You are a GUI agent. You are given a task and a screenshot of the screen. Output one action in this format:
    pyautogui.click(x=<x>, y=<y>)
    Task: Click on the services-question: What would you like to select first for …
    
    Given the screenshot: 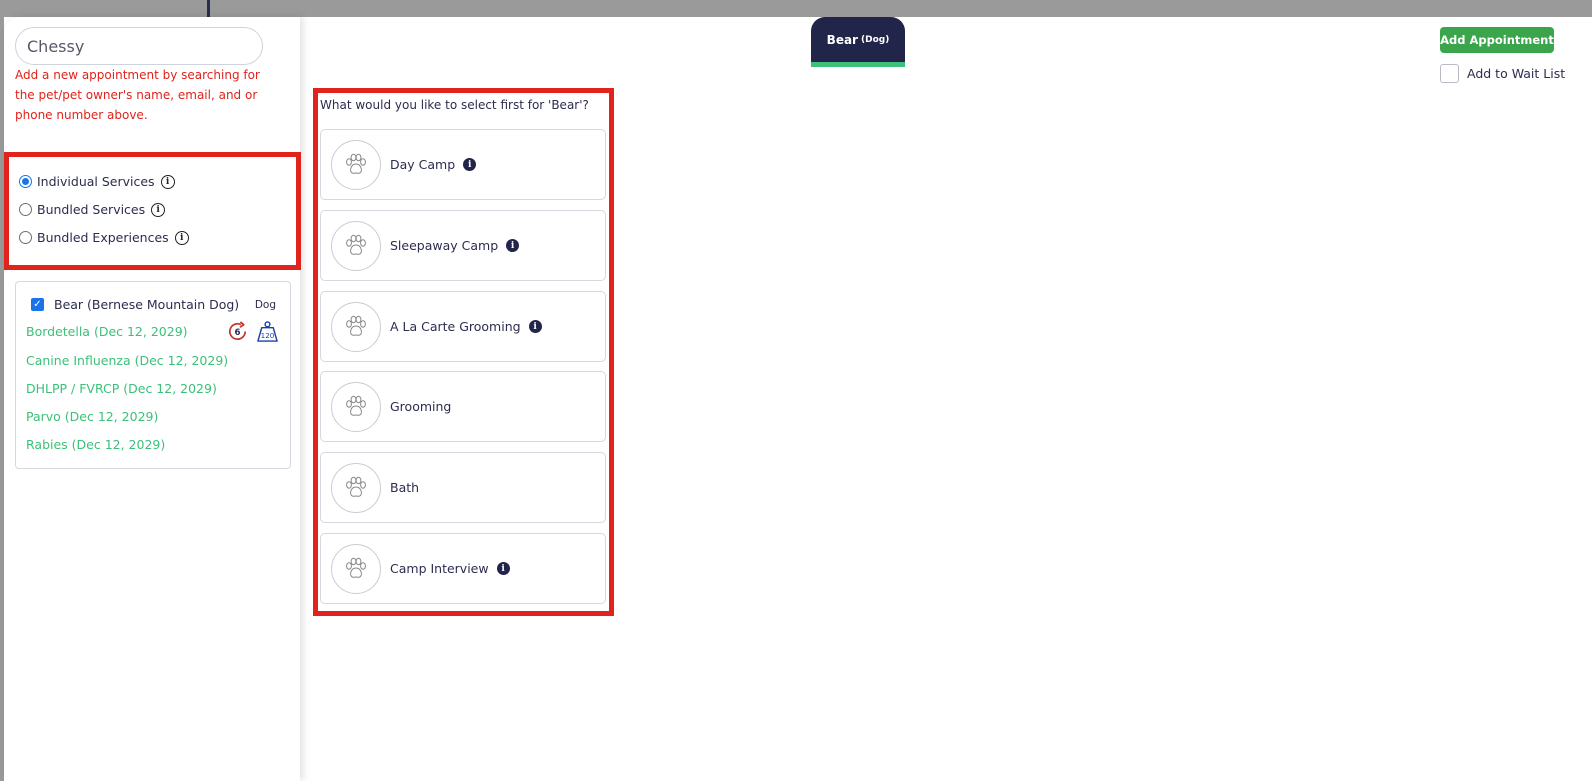 What is the action you would take?
    pyautogui.click(x=454, y=105)
    